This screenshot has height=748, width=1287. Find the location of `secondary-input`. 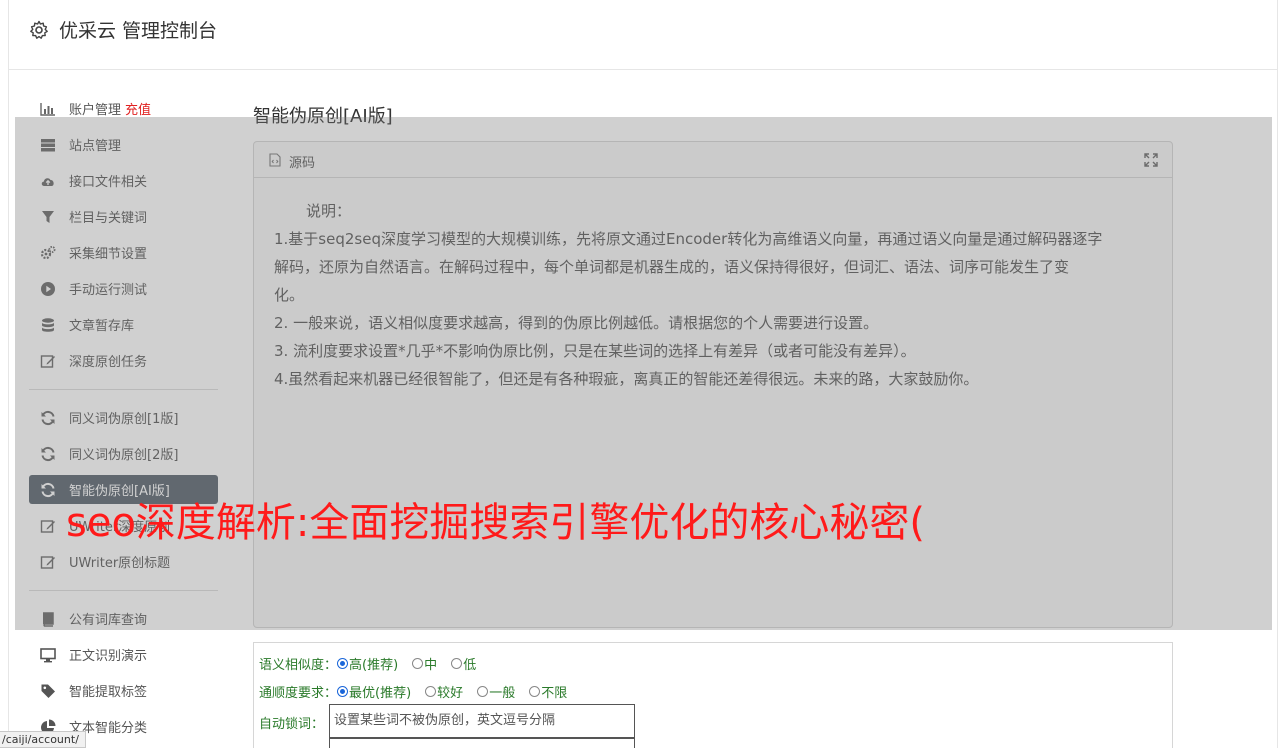

secondary-input is located at coordinates (482, 743).